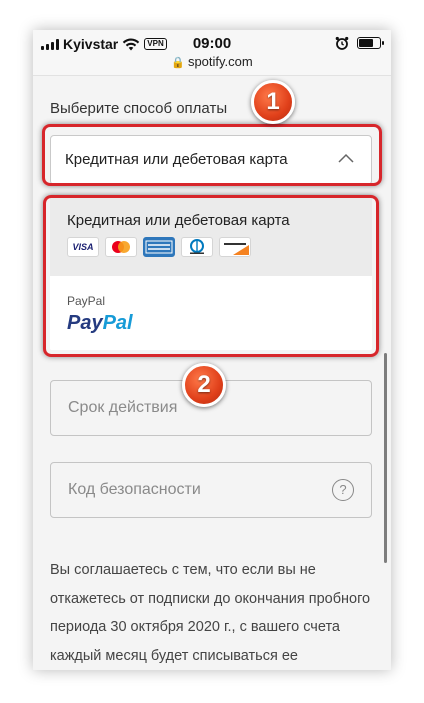  I want to click on address-bar: 🔒 spotify.com, so click(212, 65).